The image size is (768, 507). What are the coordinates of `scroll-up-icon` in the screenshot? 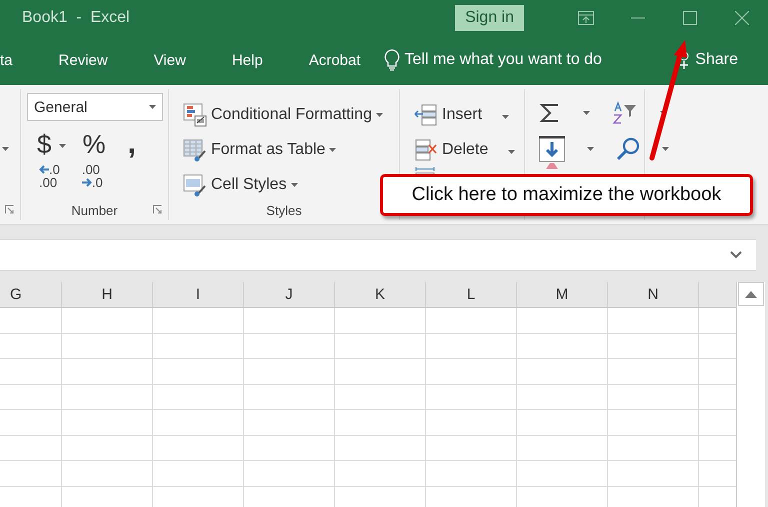 It's located at (751, 294).